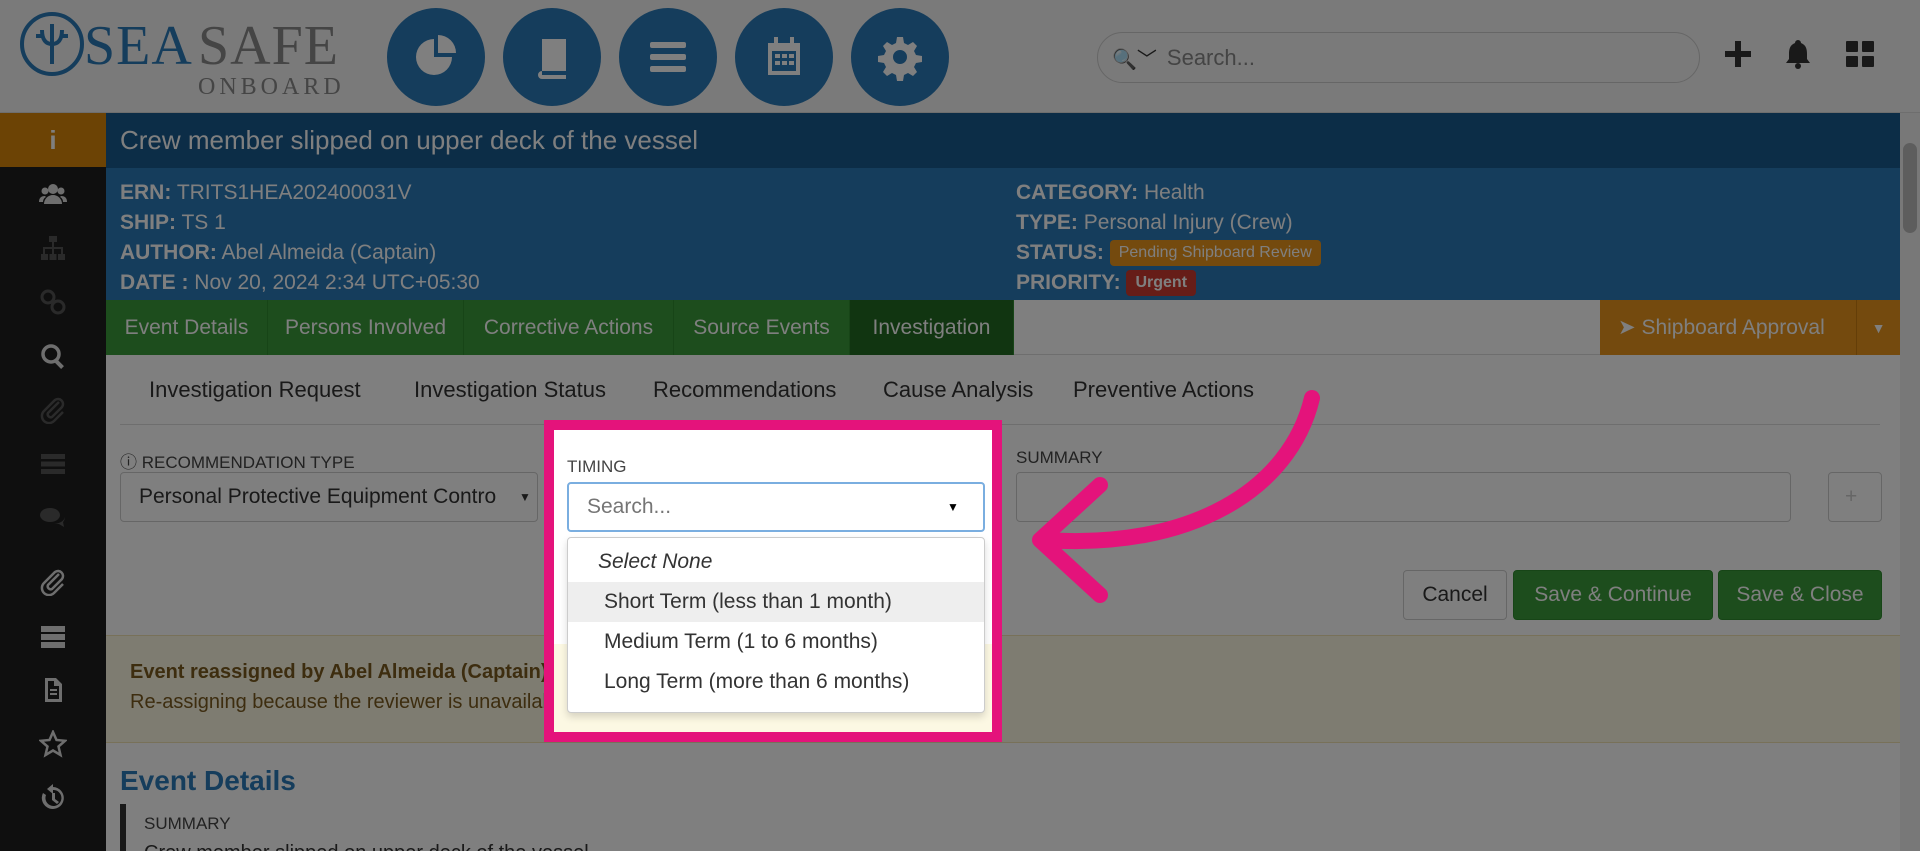  I want to click on recommendation-type-select: Personal Protective Equipment Contro ▼, so click(329, 497).